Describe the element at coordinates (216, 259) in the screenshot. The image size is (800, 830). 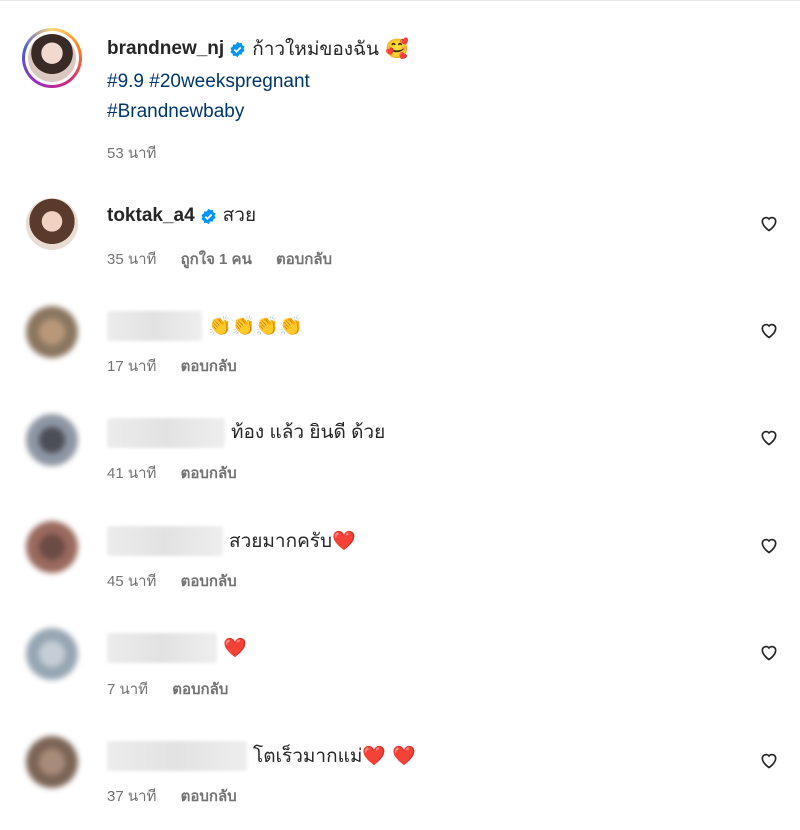
I see `comment-likes-count: ถูกใจ 1 คน` at that location.